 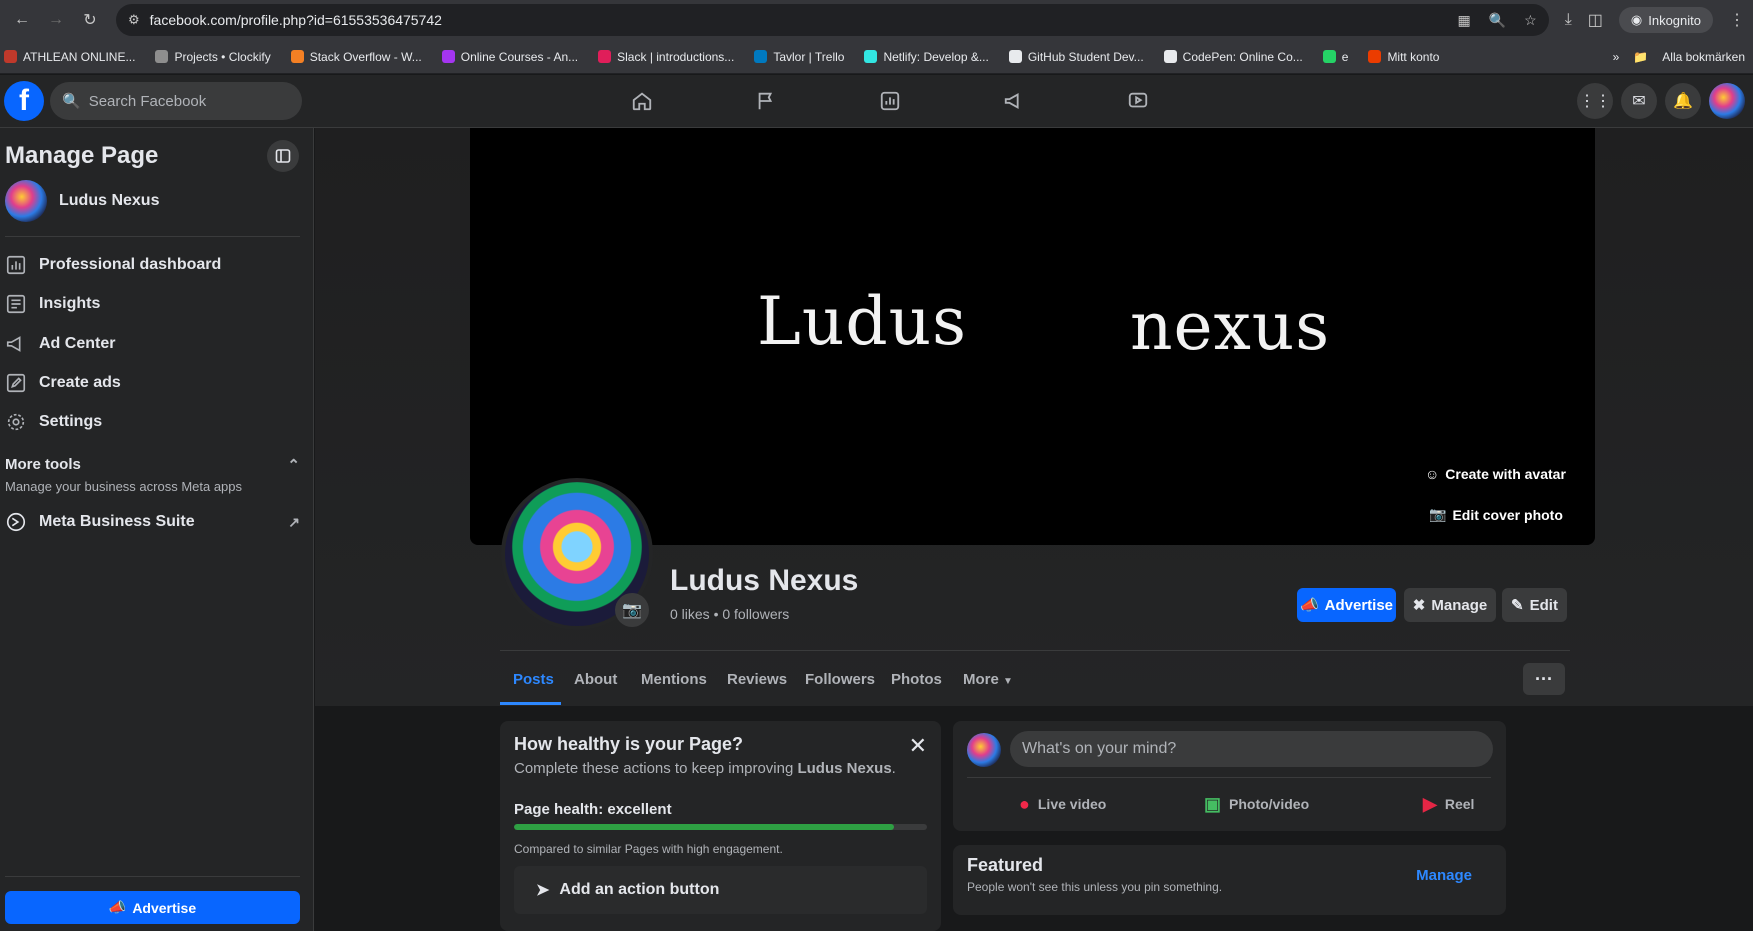 What do you see at coordinates (213, 57) in the screenshot?
I see `bookmark-item: Projects • Clockify` at bounding box center [213, 57].